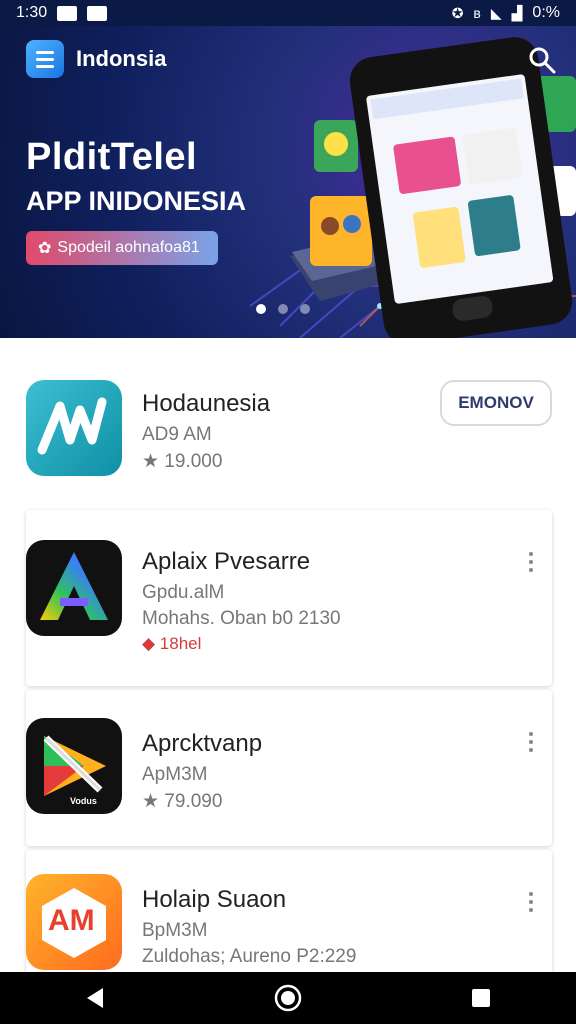 This screenshot has width=576, height=1024. I want to click on app-icon: AM, so click(74, 922).